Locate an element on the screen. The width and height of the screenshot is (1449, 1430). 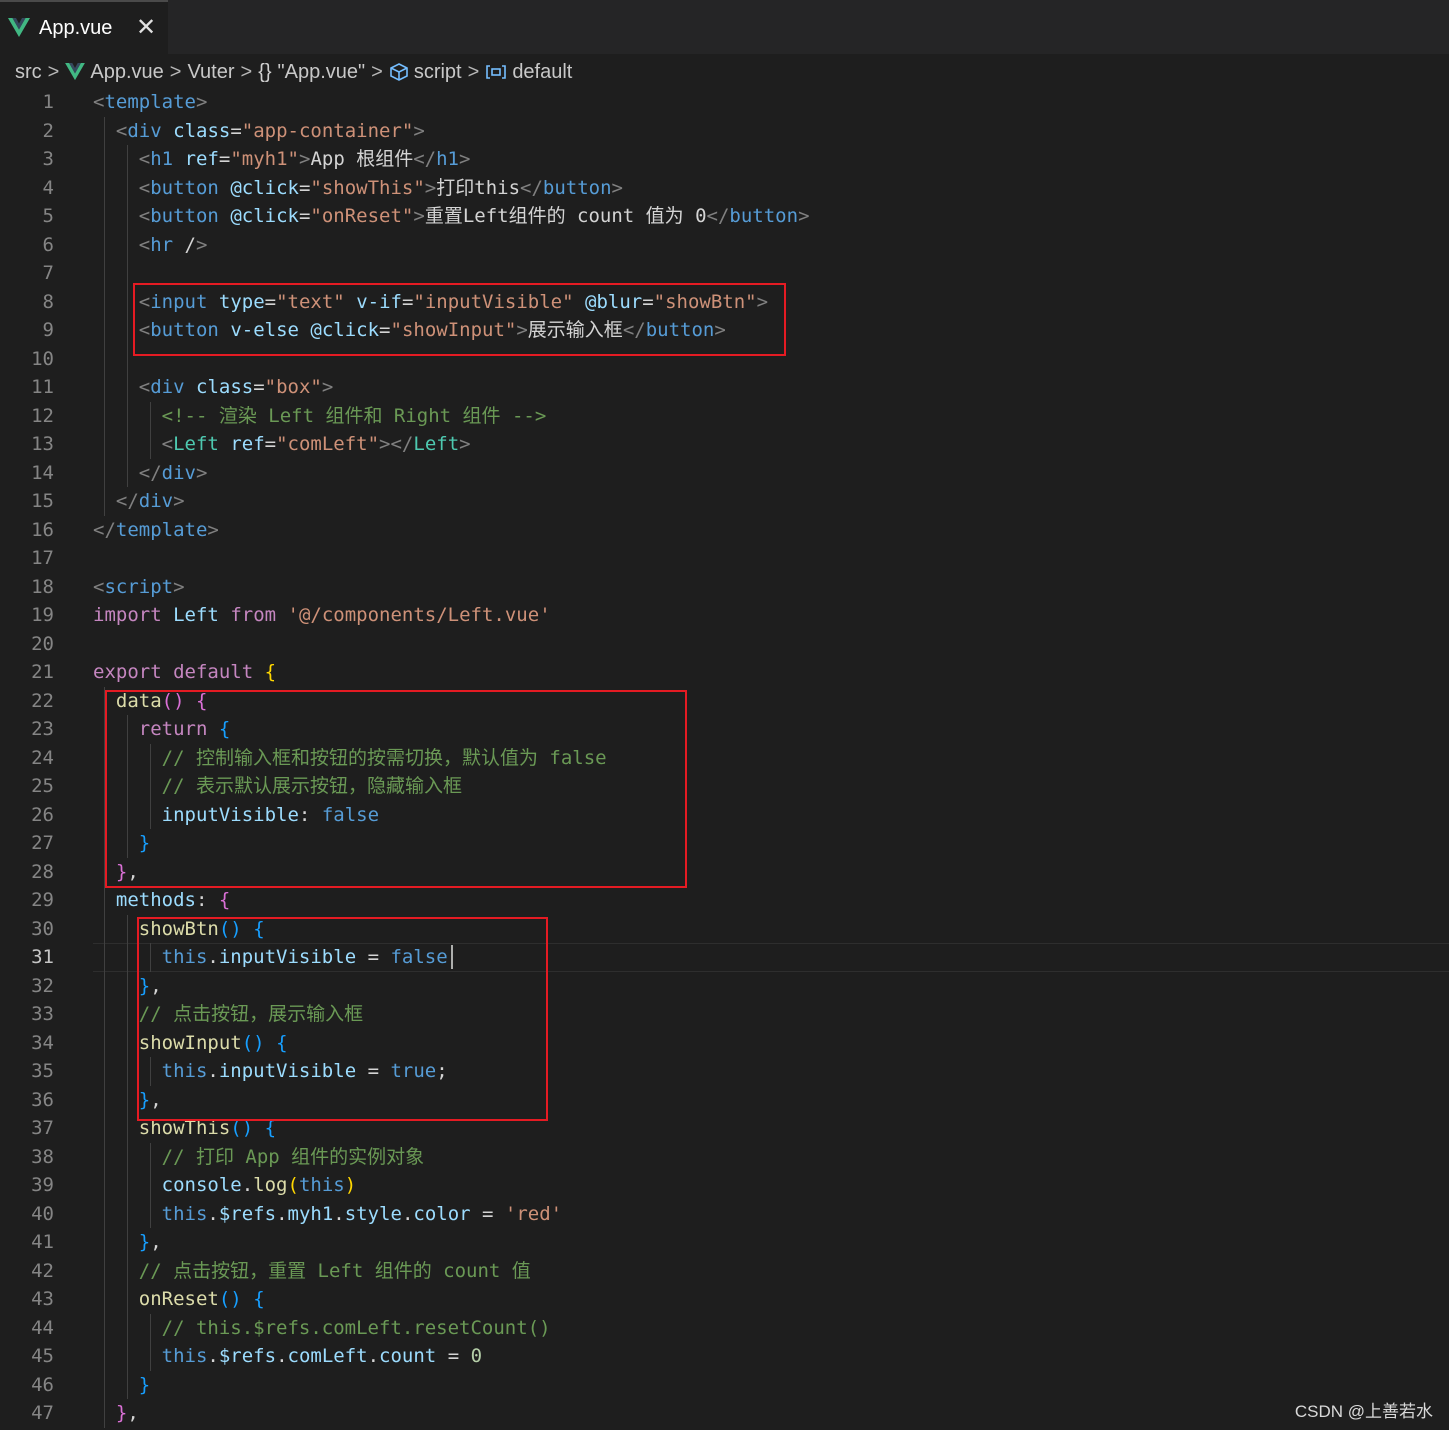
code-line: 33 // 点击按钮，展示输入框 is located at coordinates (724, 1014).